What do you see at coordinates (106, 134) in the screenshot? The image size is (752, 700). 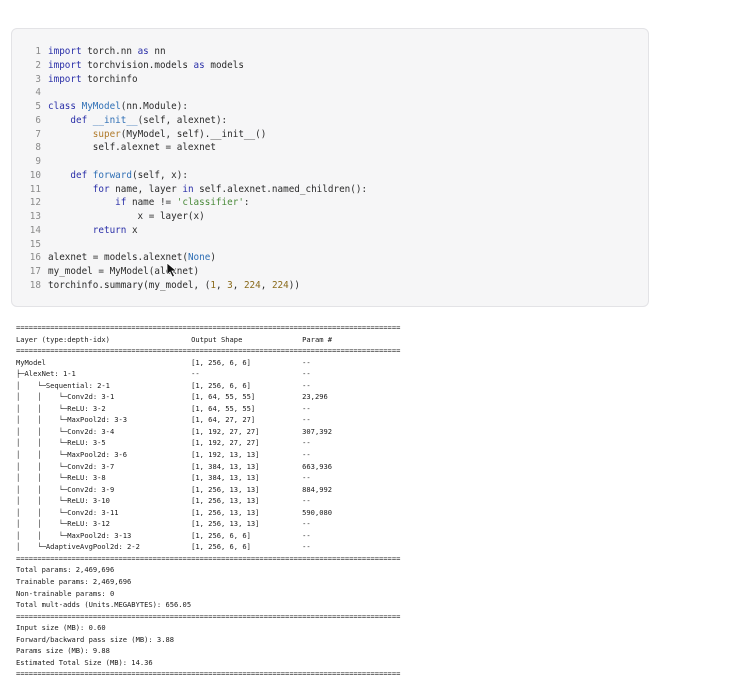 I see `code-token: super` at bounding box center [106, 134].